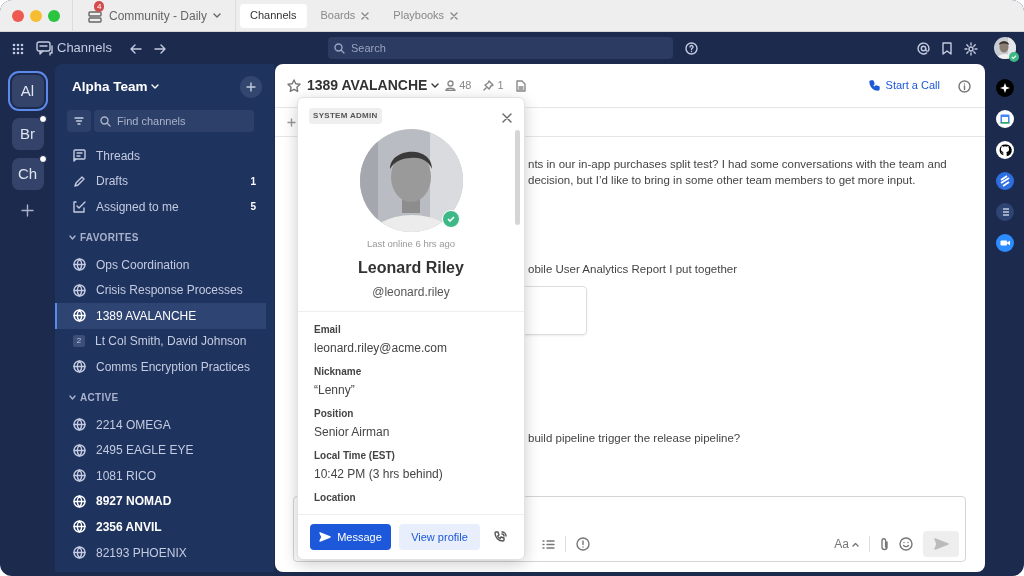  Describe the element at coordinates (160, 156) in the screenshot. I see `sidebar-item: Threads` at that location.